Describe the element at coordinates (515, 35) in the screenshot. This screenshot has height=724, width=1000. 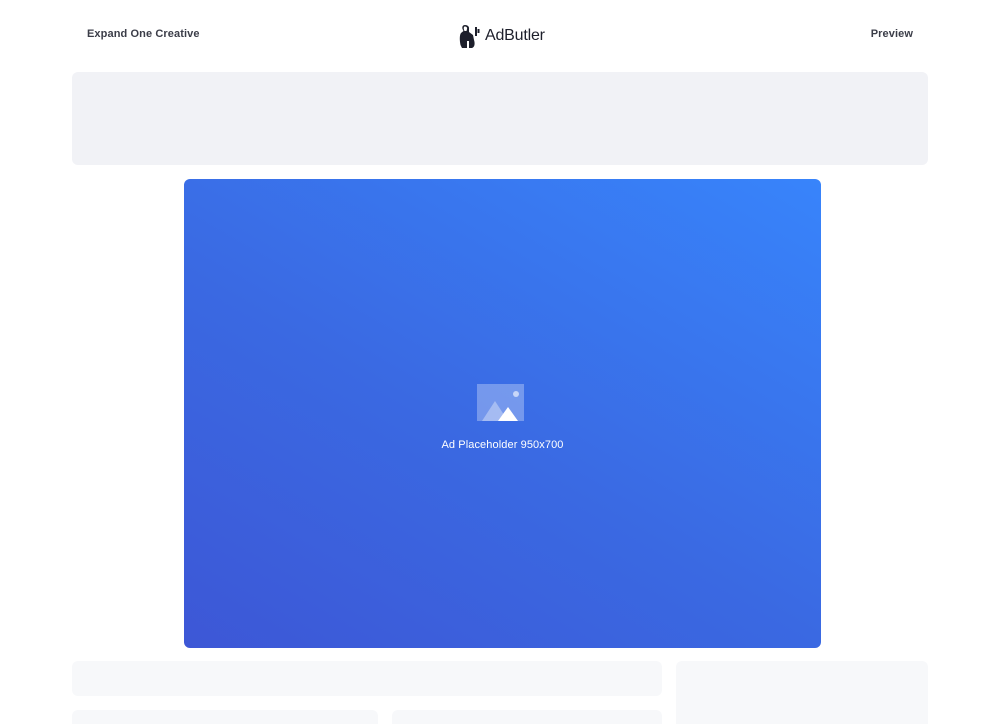
I see `brand-name: AdButler` at that location.